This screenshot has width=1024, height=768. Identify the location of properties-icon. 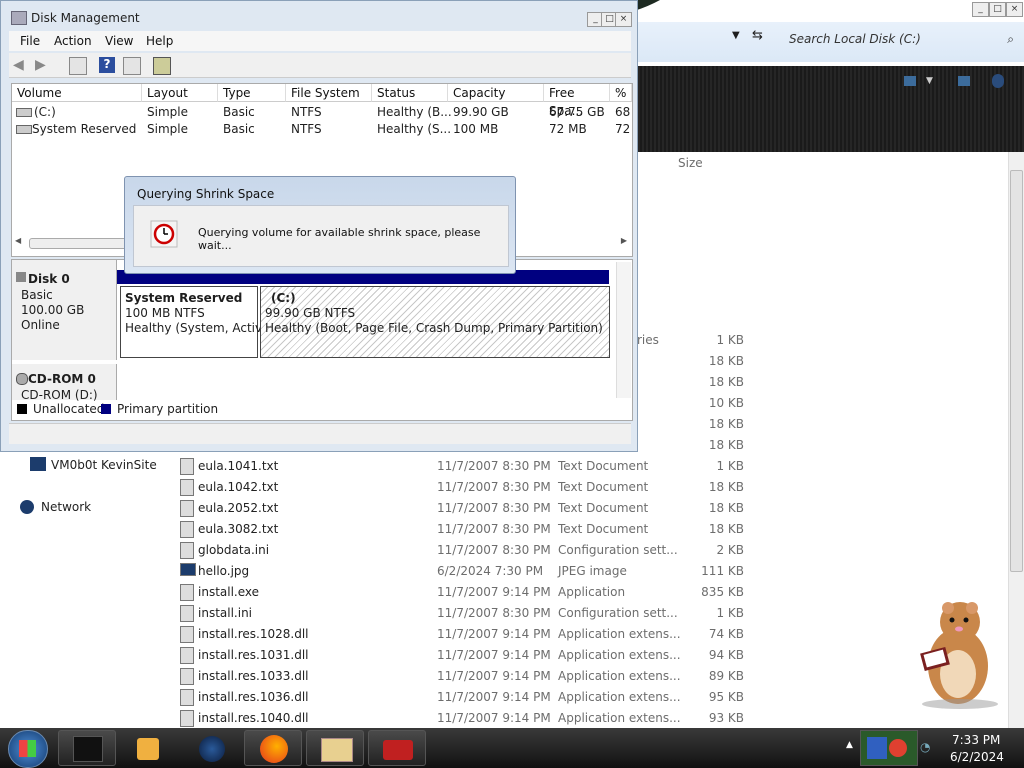
(78, 66).